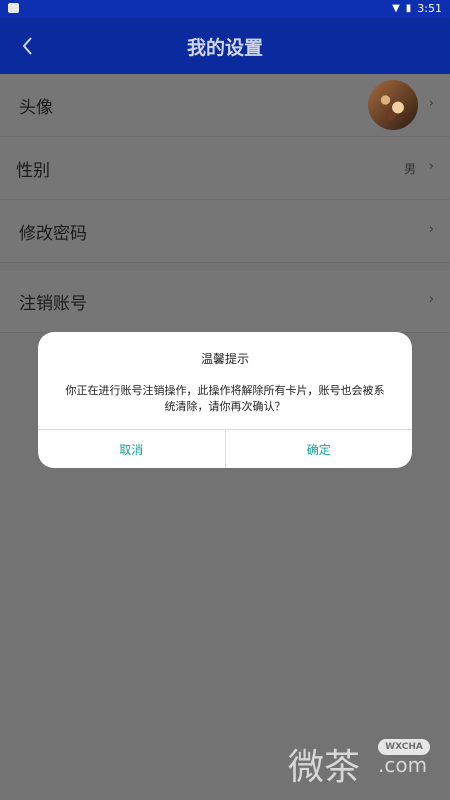 The image size is (450, 800). I want to click on settings-item-label: 修改密码, so click(53, 234).